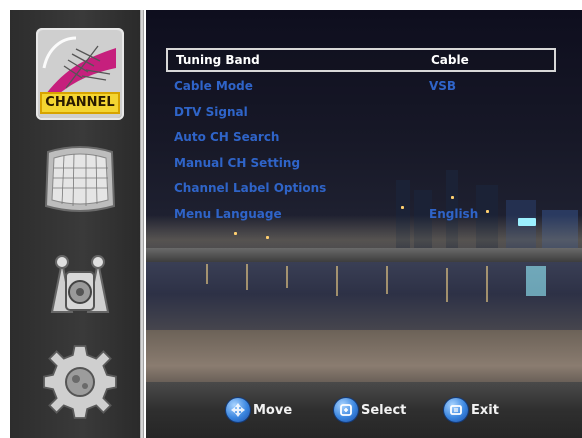 The width and height of the screenshot is (582, 438). I want to click on picture-screen-icon, so click(80, 179).